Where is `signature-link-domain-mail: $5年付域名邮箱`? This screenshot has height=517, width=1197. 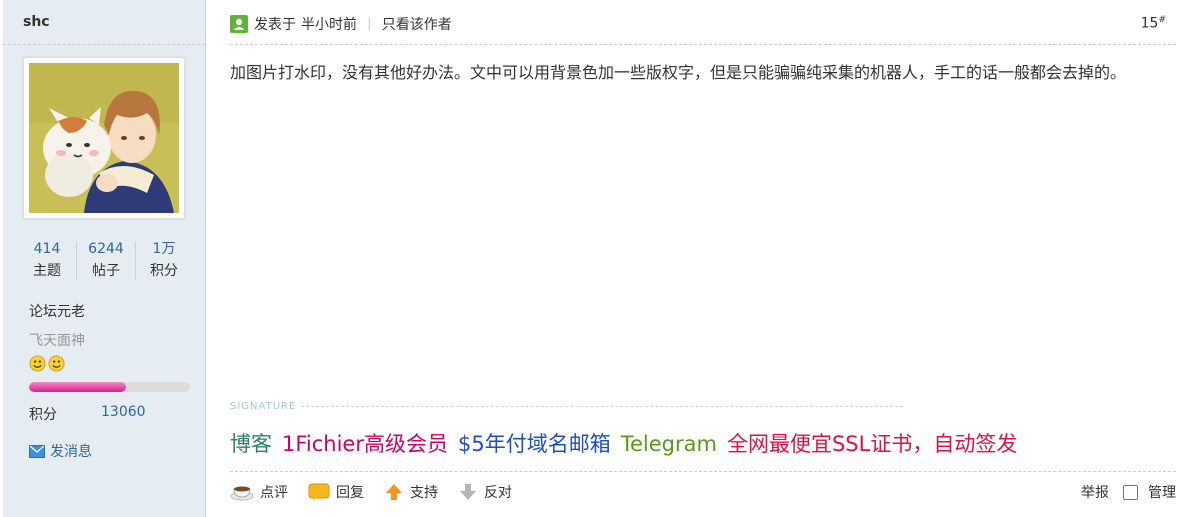
signature-link-domain-mail: $5年付域名邮箱 is located at coordinates (534, 444).